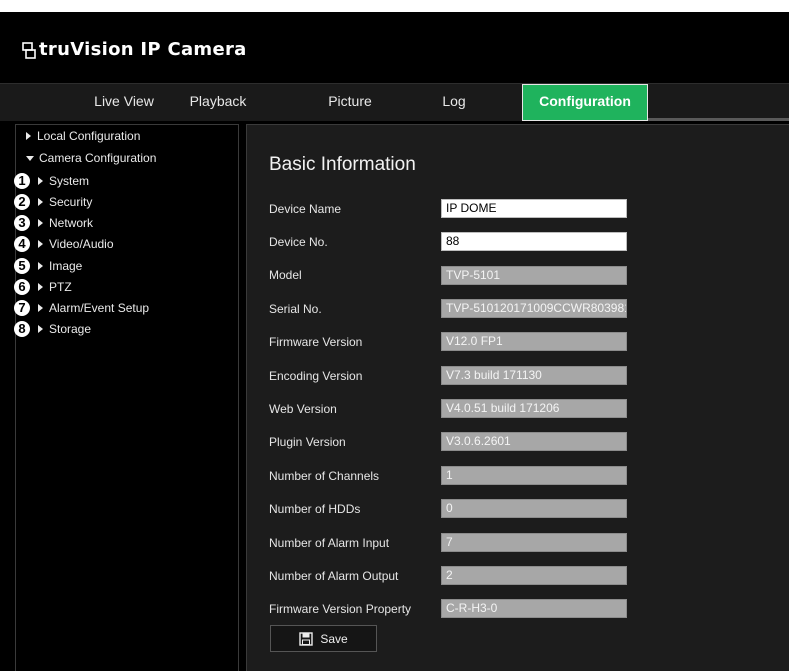 This screenshot has height=671, width=789. I want to click on callout-marker: 7, so click(22, 308).